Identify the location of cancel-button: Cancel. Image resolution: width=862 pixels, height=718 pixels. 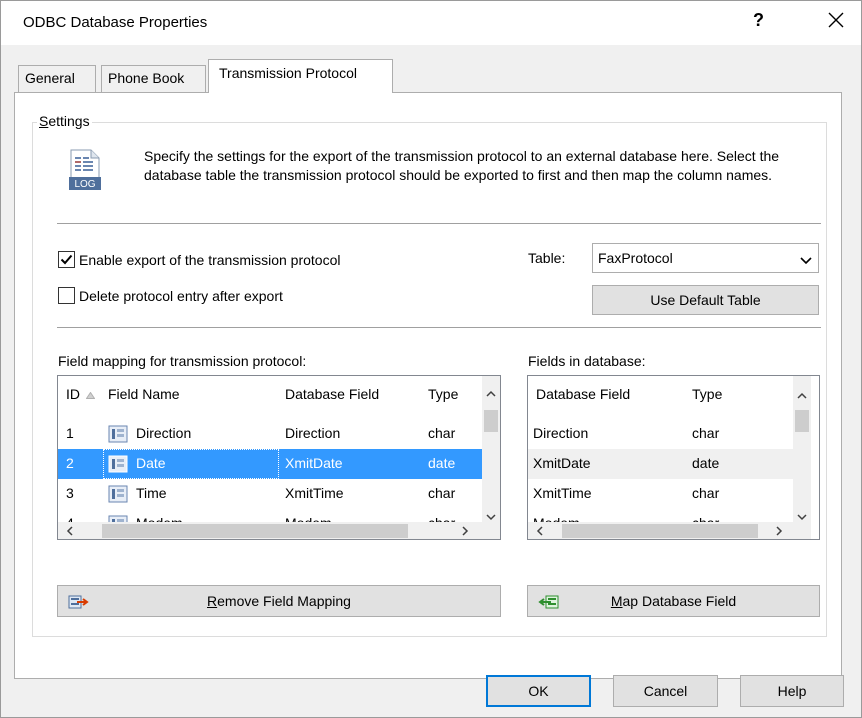
(665, 691).